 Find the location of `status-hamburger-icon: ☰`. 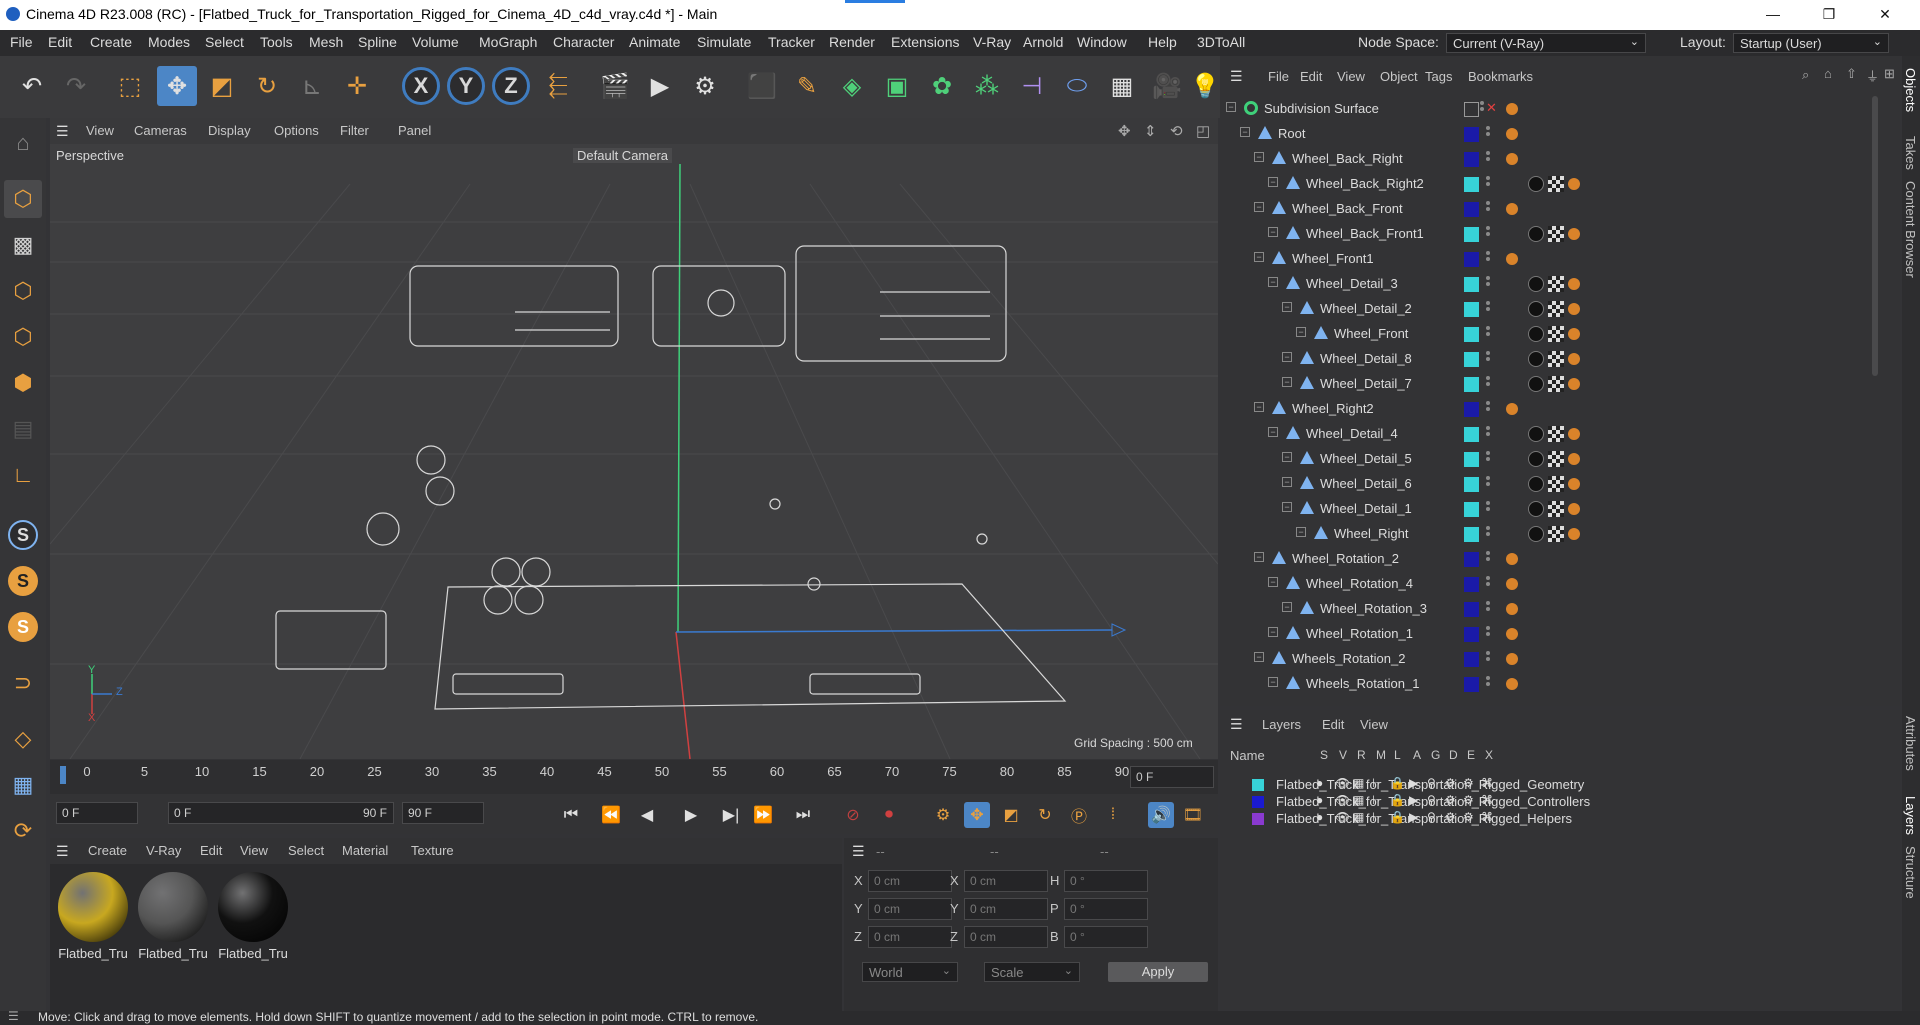

status-hamburger-icon: ☰ is located at coordinates (13, 1016).